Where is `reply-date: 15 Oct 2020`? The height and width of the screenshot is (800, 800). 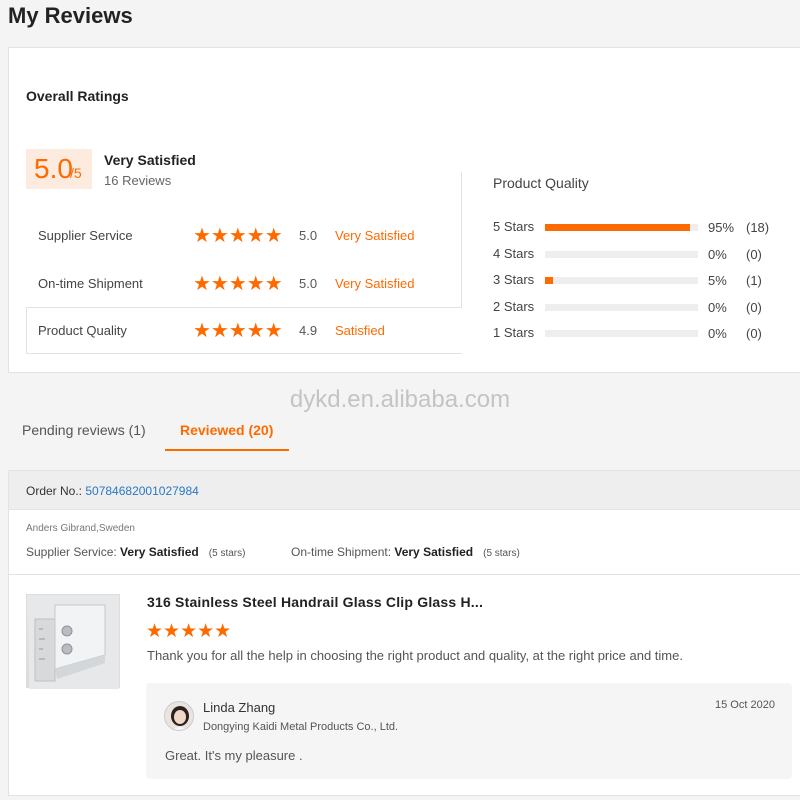
reply-date: 15 Oct 2020 is located at coordinates (745, 705).